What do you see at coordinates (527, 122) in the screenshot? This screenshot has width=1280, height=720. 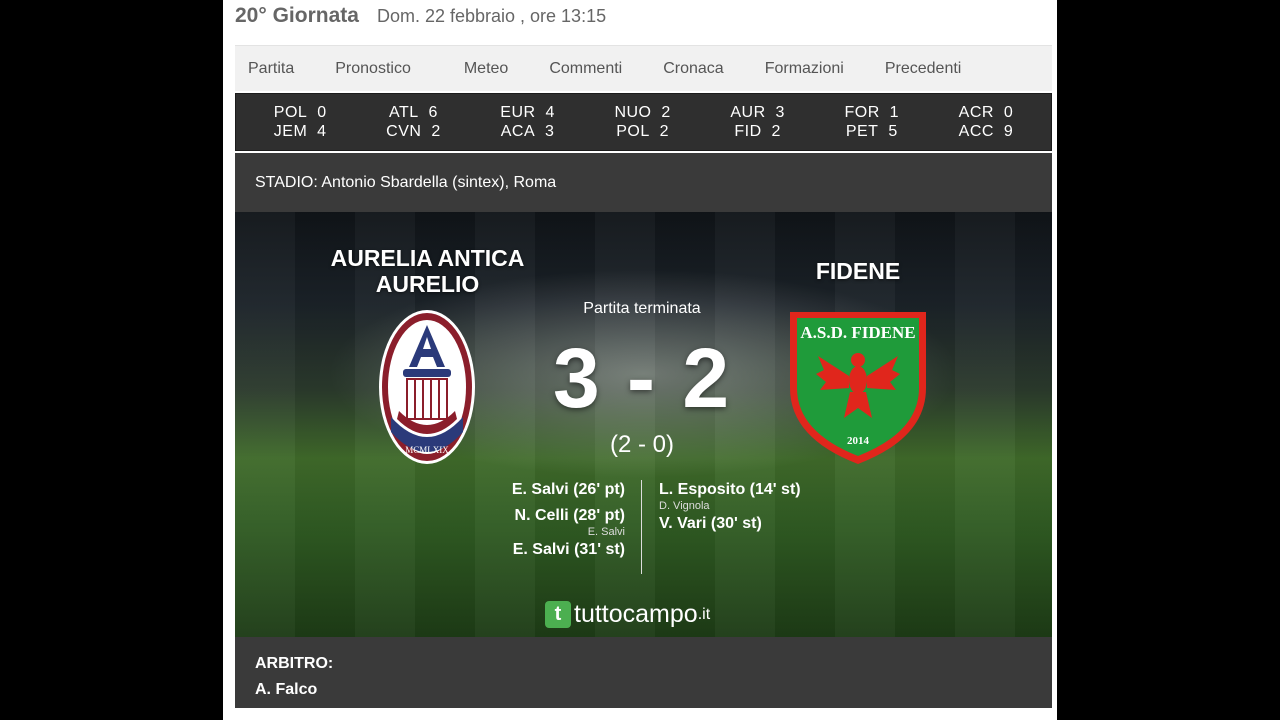 I see `score-item: EUR 4 ACA 3` at bounding box center [527, 122].